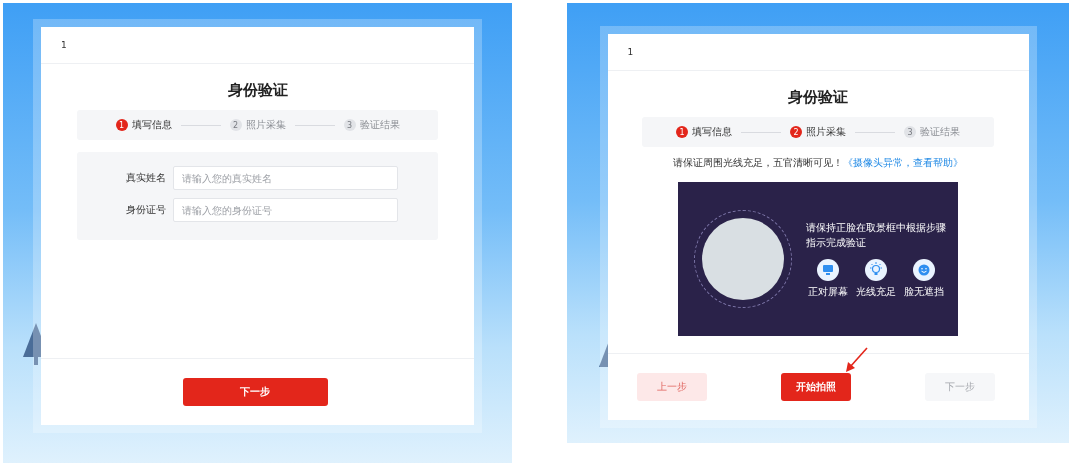  I want to click on field-label: 真实姓名, so click(145, 178).